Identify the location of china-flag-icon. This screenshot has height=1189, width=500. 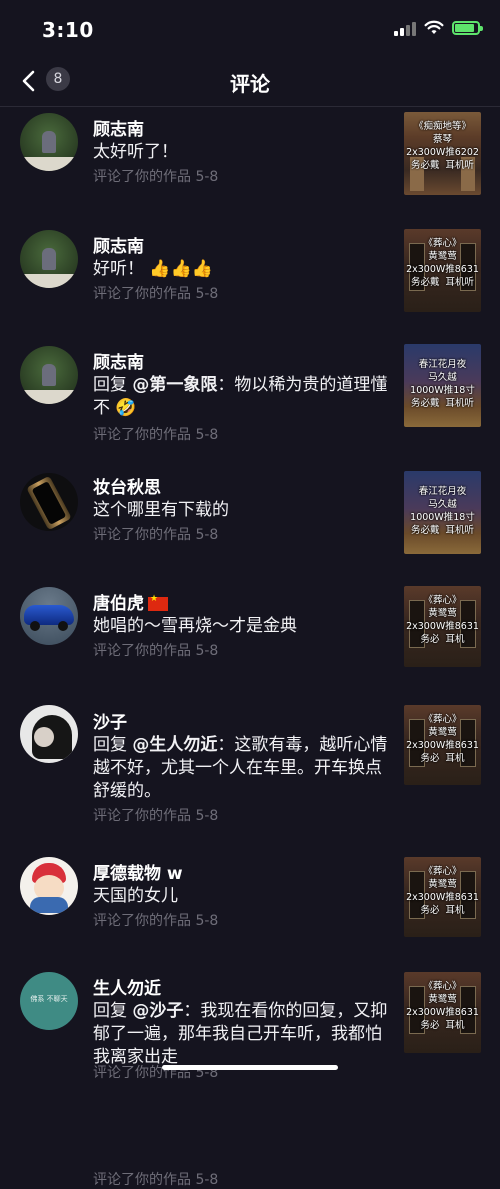
(158, 602).